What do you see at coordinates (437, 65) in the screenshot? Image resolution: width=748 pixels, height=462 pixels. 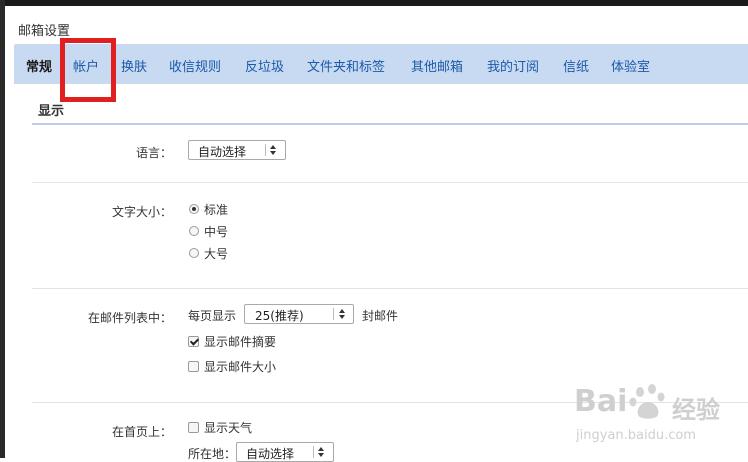 I see `tab-other-mailboxes: 其他邮箱` at bounding box center [437, 65].